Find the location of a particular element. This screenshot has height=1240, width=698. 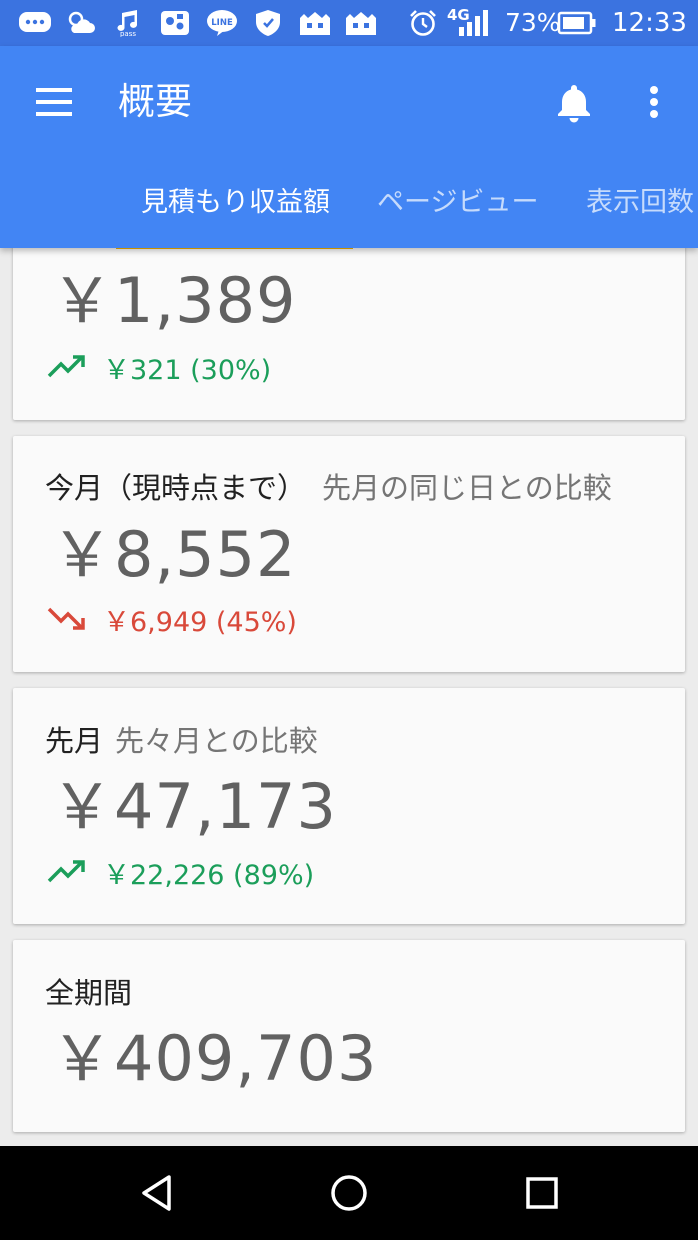

svg-text: LINE is located at coordinates (222, 23).